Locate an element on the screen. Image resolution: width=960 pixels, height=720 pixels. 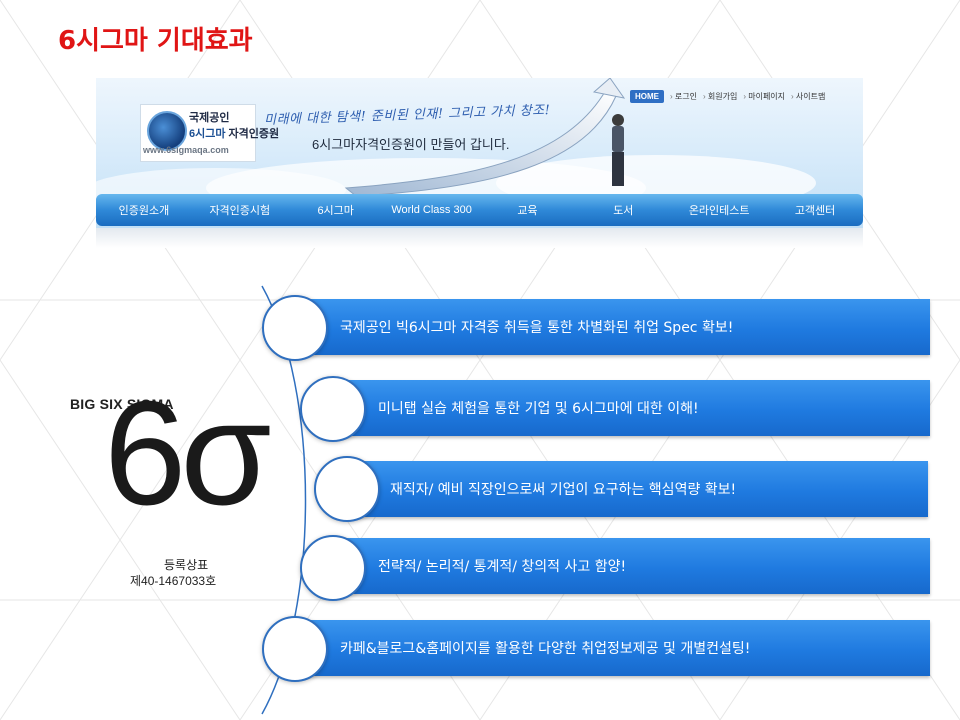
home-button: HOME is located at coordinates (647, 96).